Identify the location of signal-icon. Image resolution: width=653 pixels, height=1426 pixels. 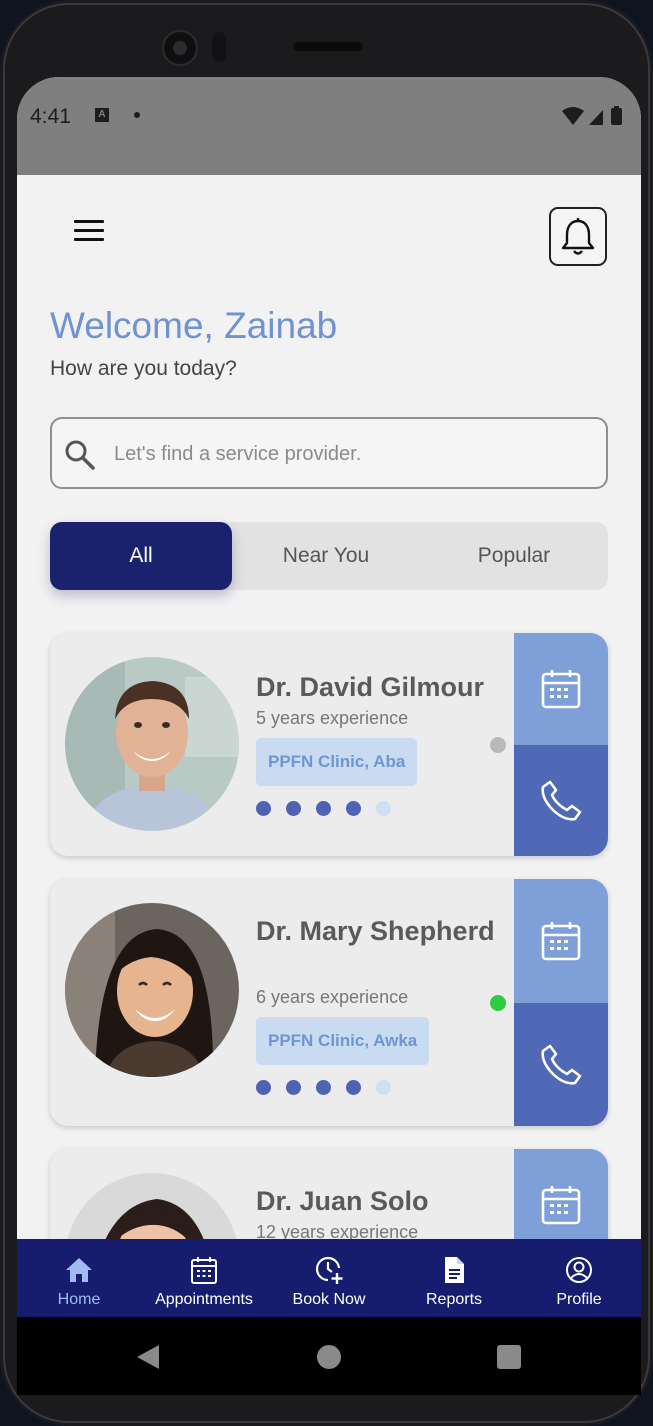
(596, 117).